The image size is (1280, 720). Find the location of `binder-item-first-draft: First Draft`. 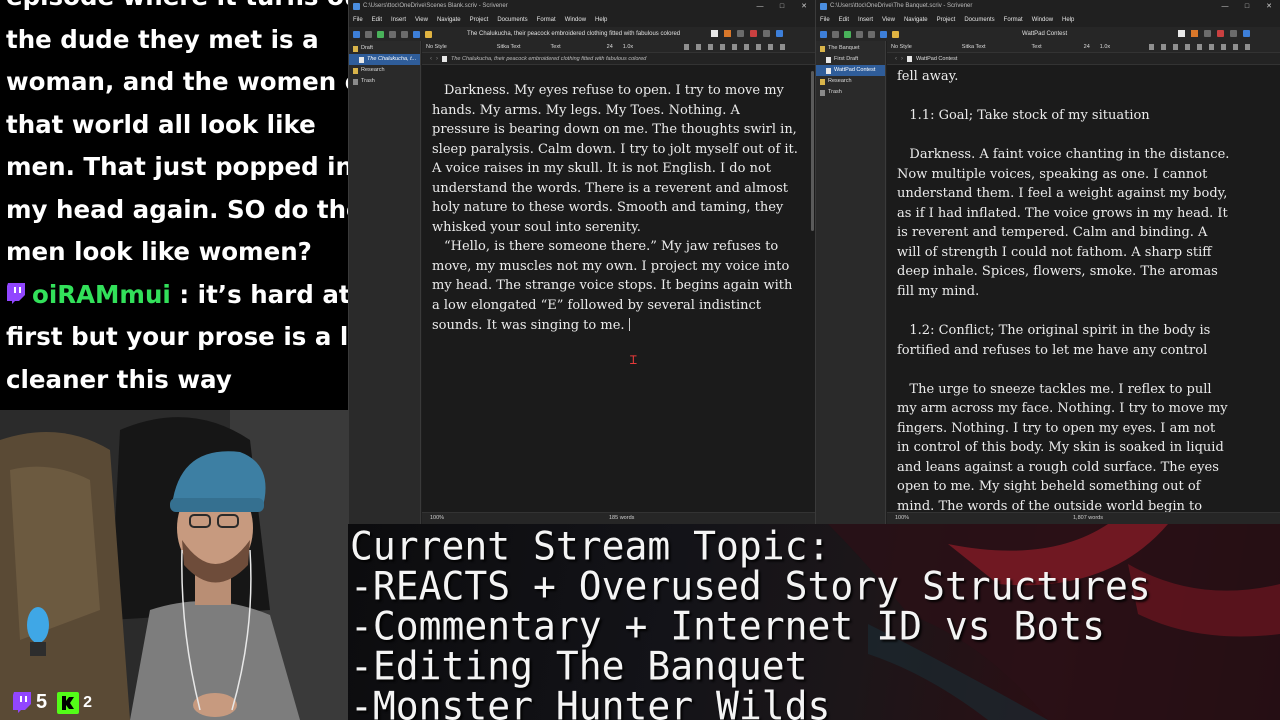

binder-item-first-draft: First Draft is located at coordinates (850, 59).